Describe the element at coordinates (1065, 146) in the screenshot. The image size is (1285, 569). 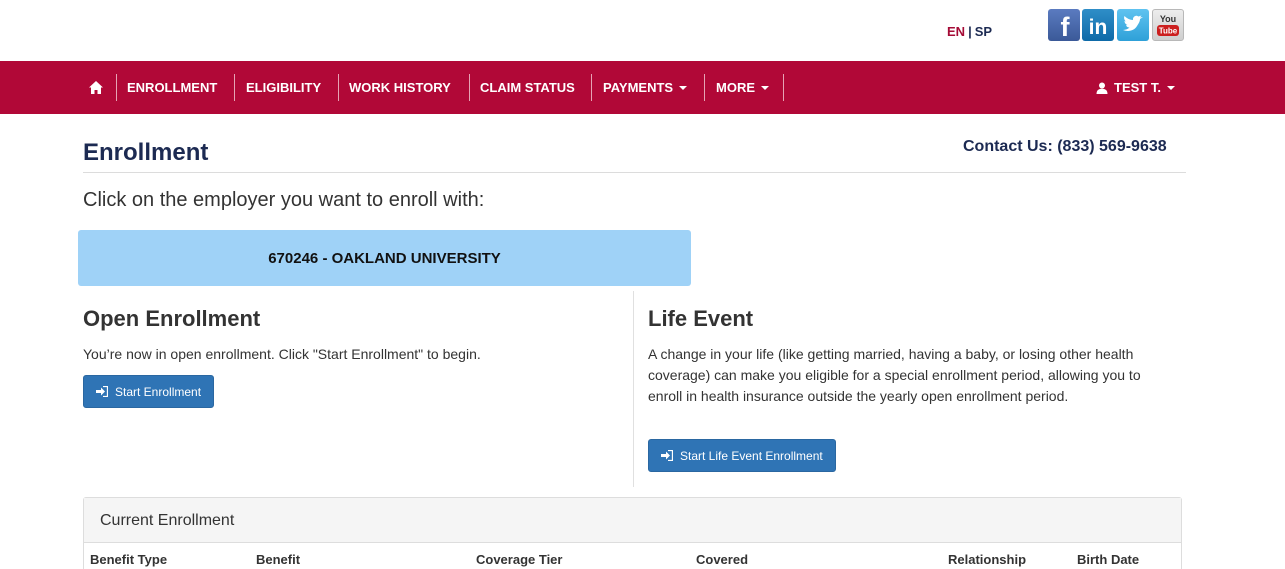
I see `contact-phone: Contact Us: (833) 569-9638` at that location.